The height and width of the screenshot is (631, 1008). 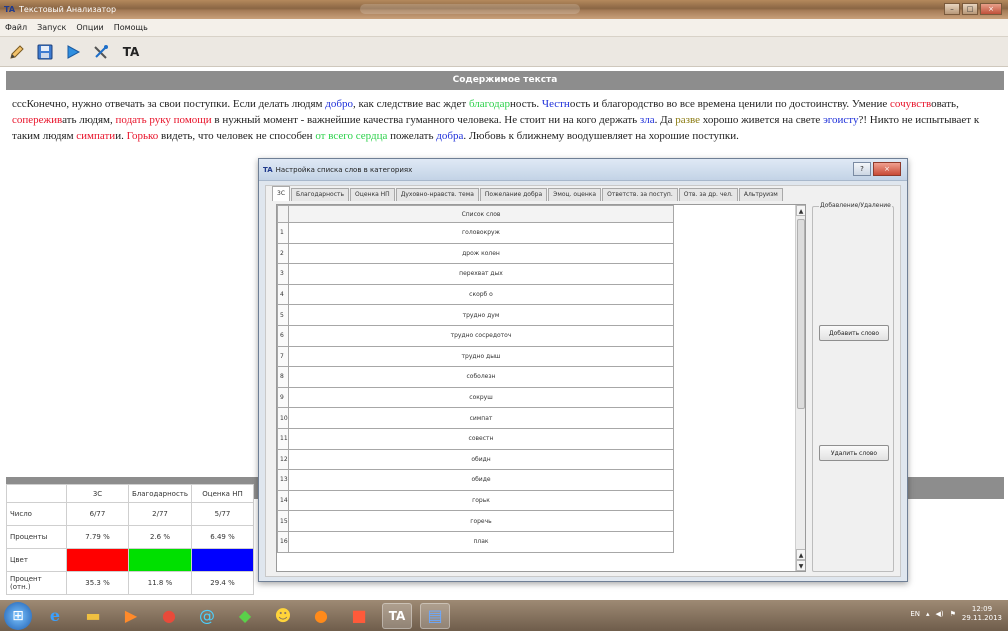 What do you see at coordinates (435, 615) in the screenshot?
I see `taskbar-document: ▤` at bounding box center [435, 615].